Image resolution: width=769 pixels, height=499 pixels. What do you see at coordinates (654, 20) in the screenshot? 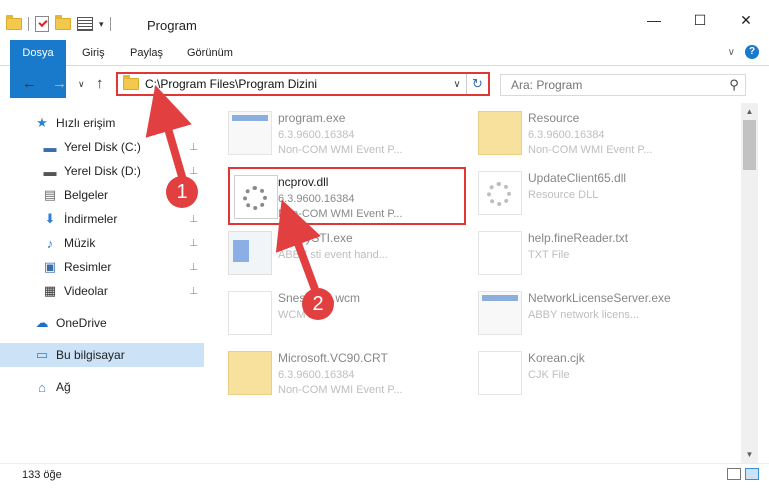
I see `minimize-button: —` at bounding box center [654, 20].